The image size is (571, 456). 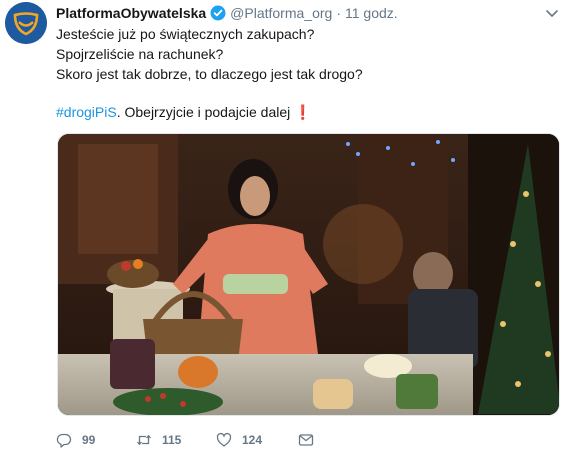 I want to click on tweet-actions: 99 115 124, so click(x=185, y=440).